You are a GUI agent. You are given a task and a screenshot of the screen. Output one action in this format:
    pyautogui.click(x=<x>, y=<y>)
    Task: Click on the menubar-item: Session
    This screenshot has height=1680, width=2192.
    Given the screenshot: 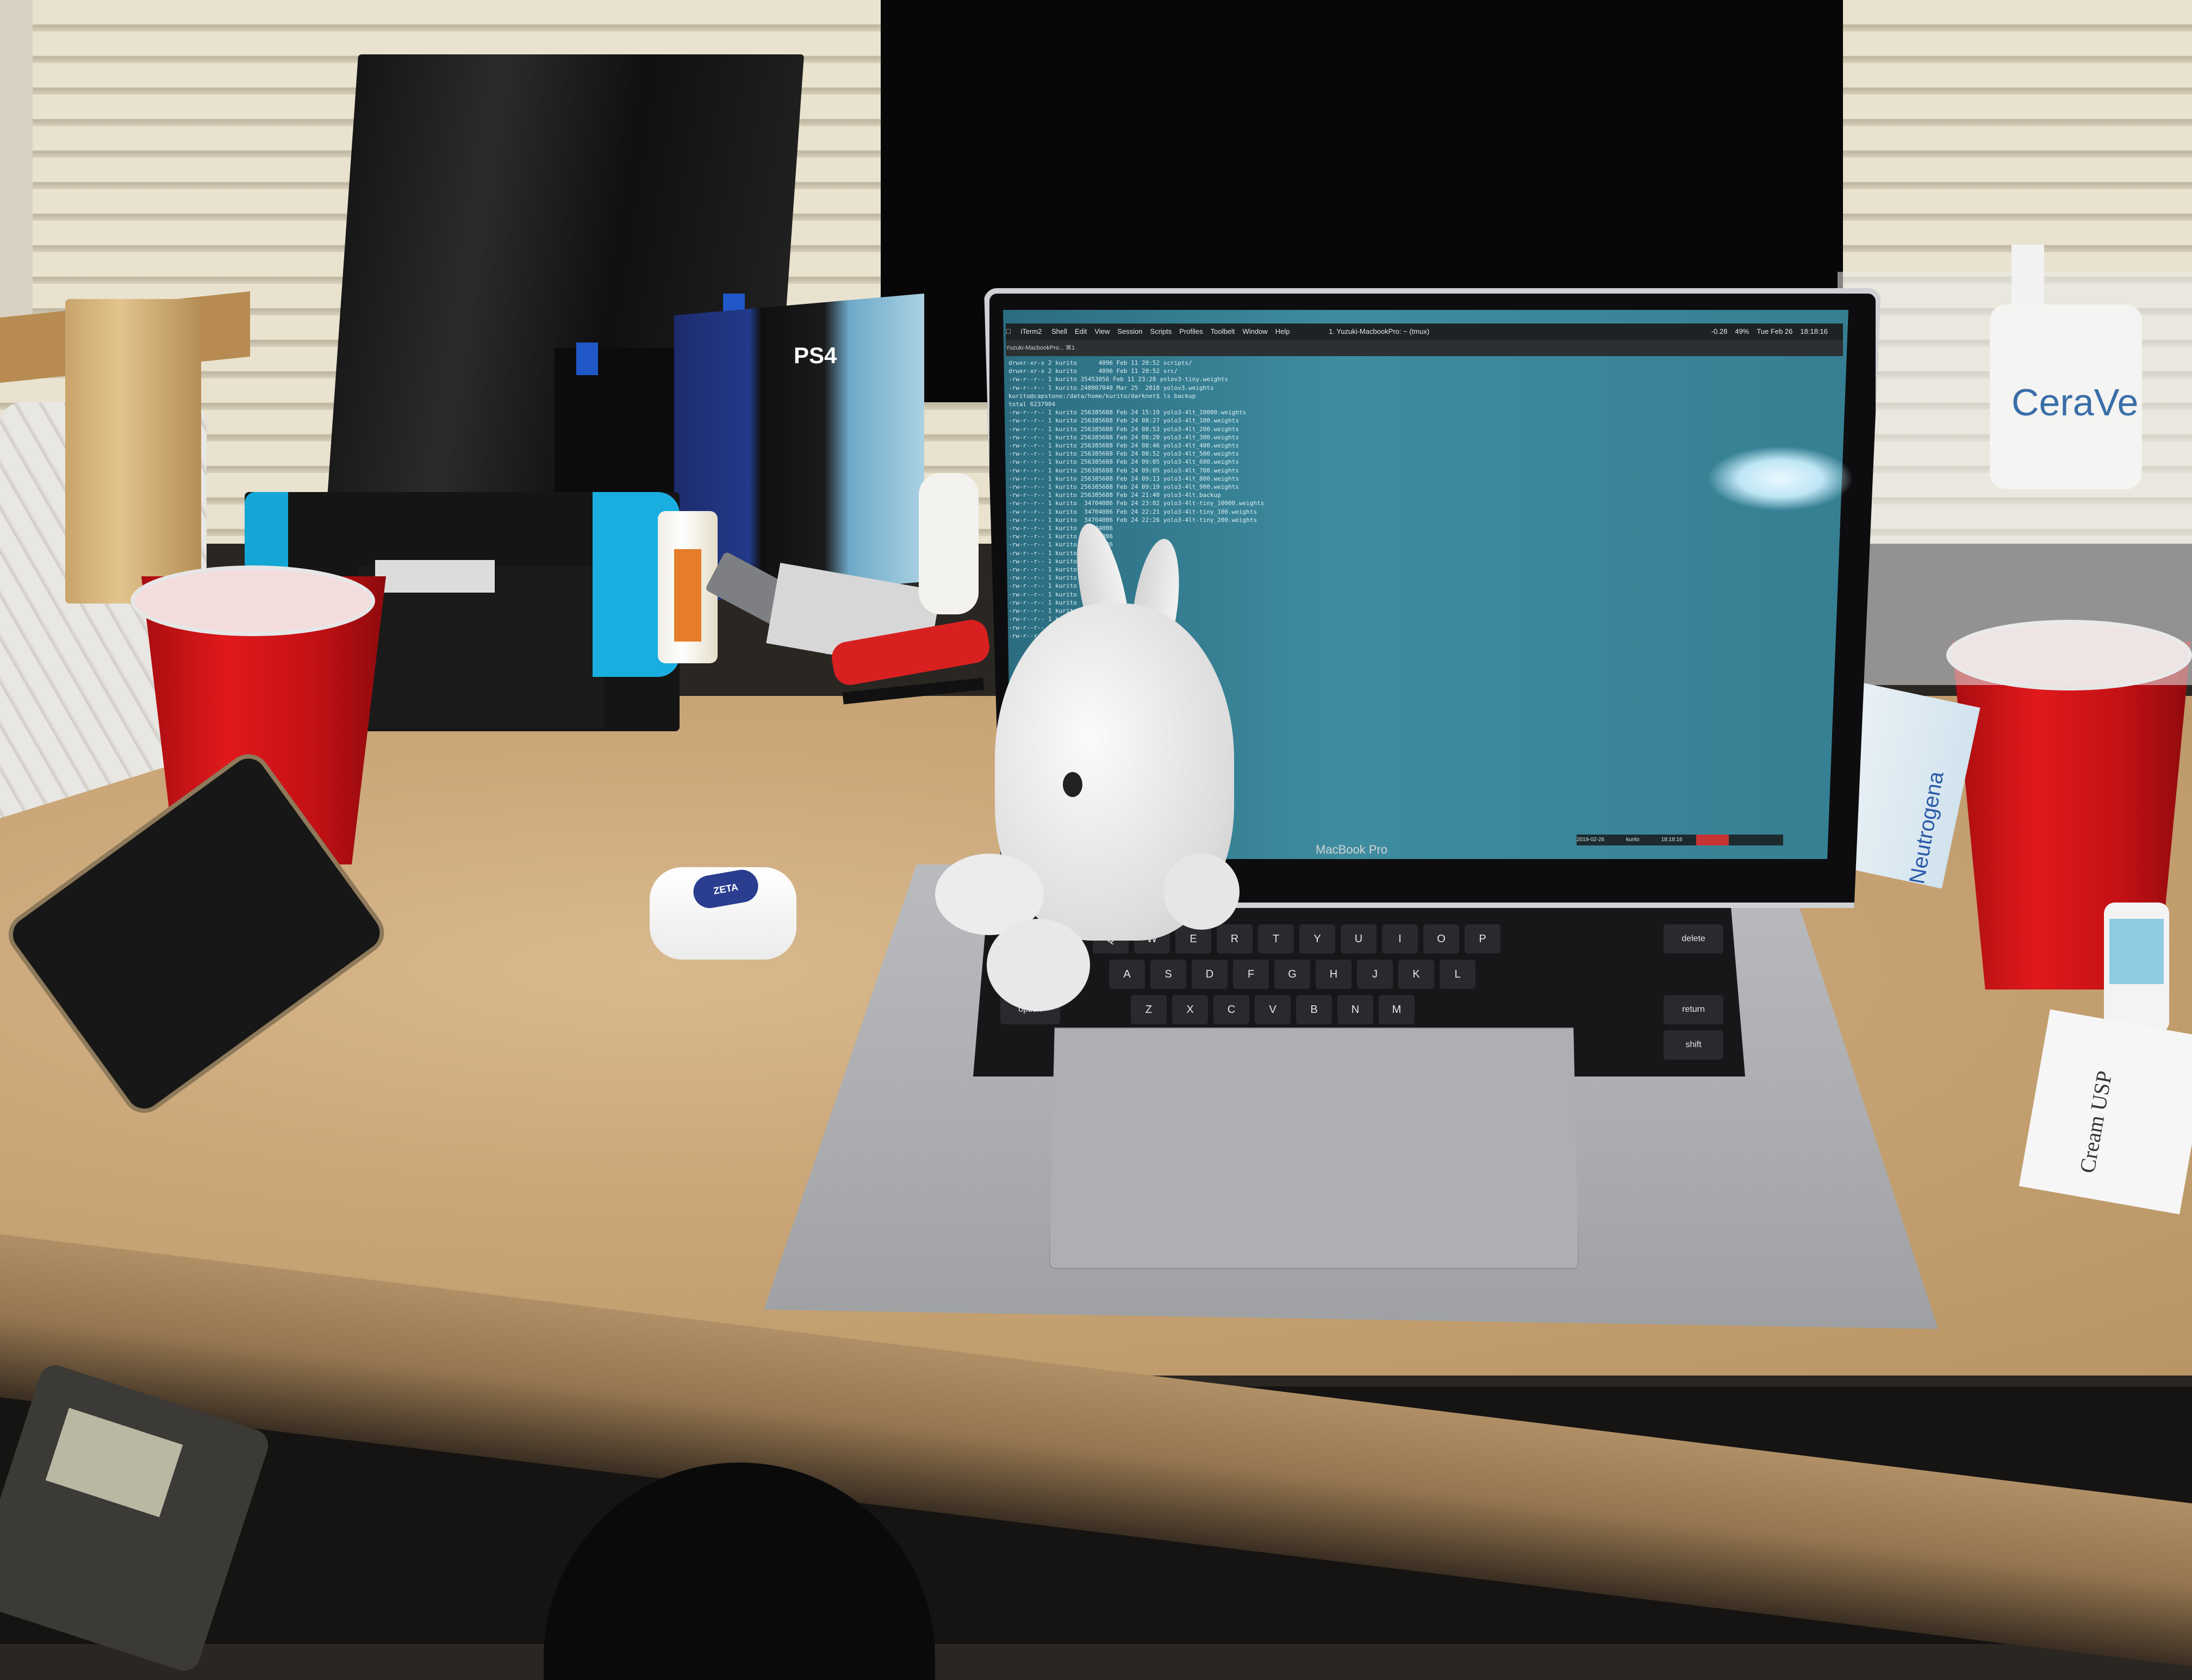 What is the action you would take?
    pyautogui.click(x=1129, y=331)
    